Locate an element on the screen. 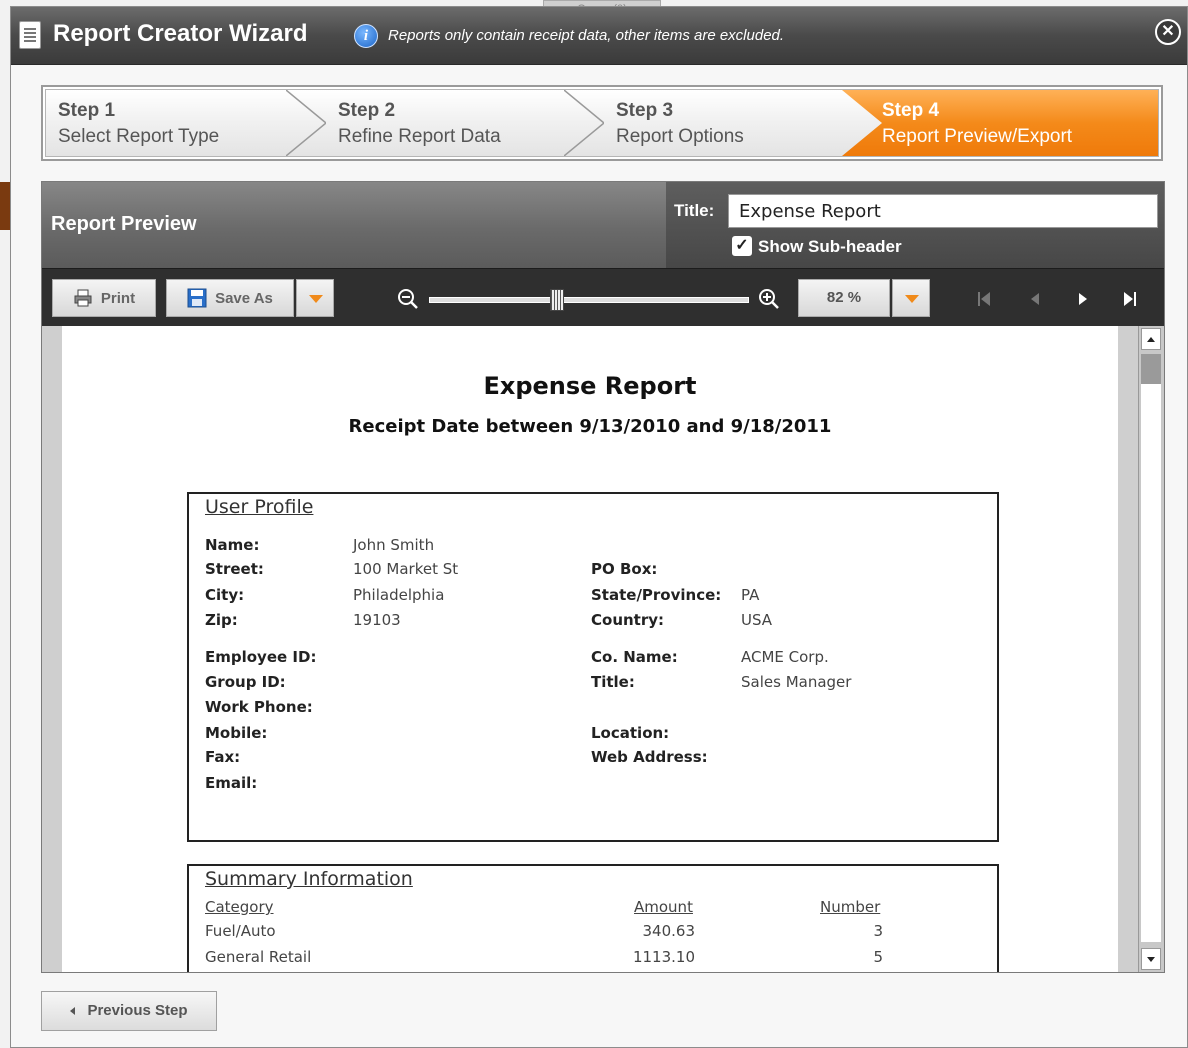 The height and width of the screenshot is (1048, 1188). zoom-in-icon is located at coordinates (769, 299).